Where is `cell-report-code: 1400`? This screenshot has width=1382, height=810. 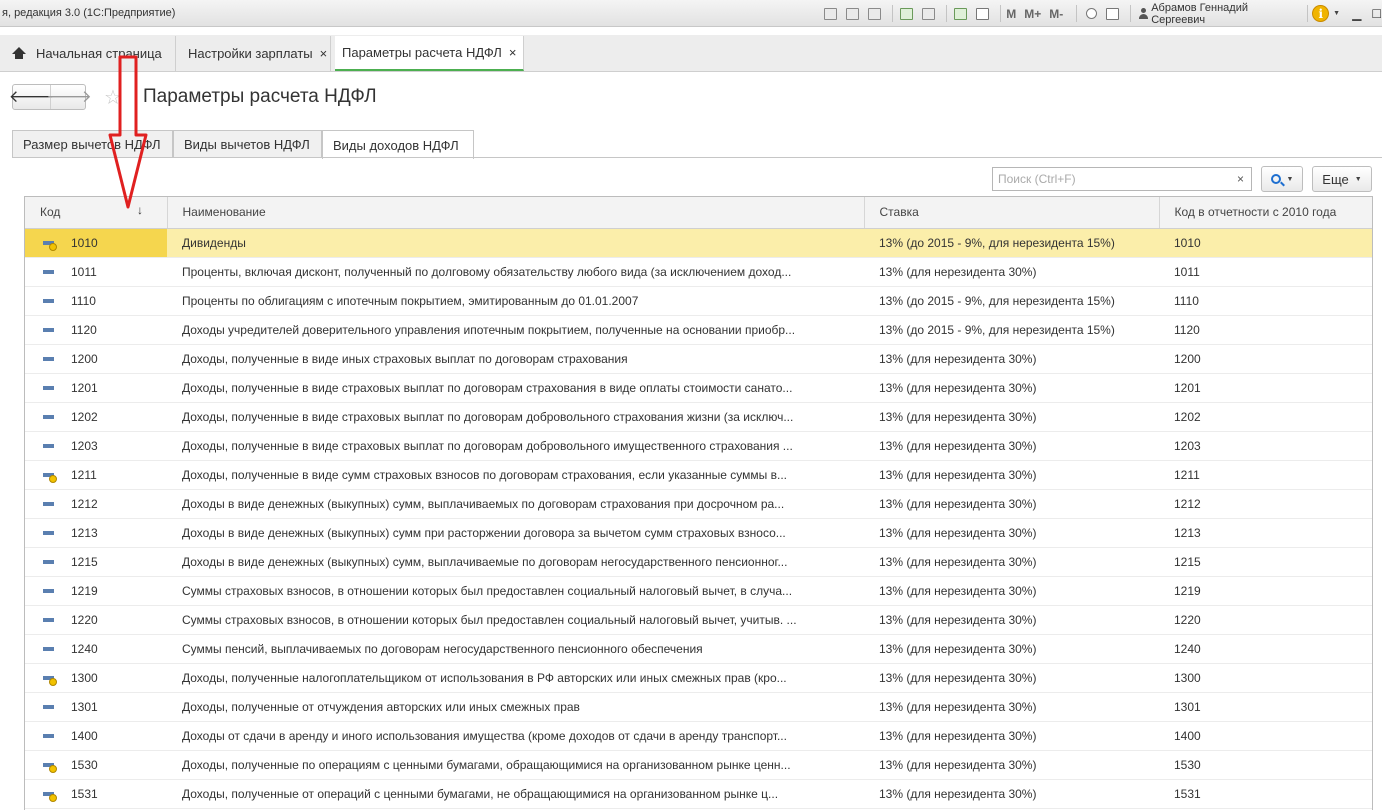 cell-report-code: 1400 is located at coordinates (1265, 736).